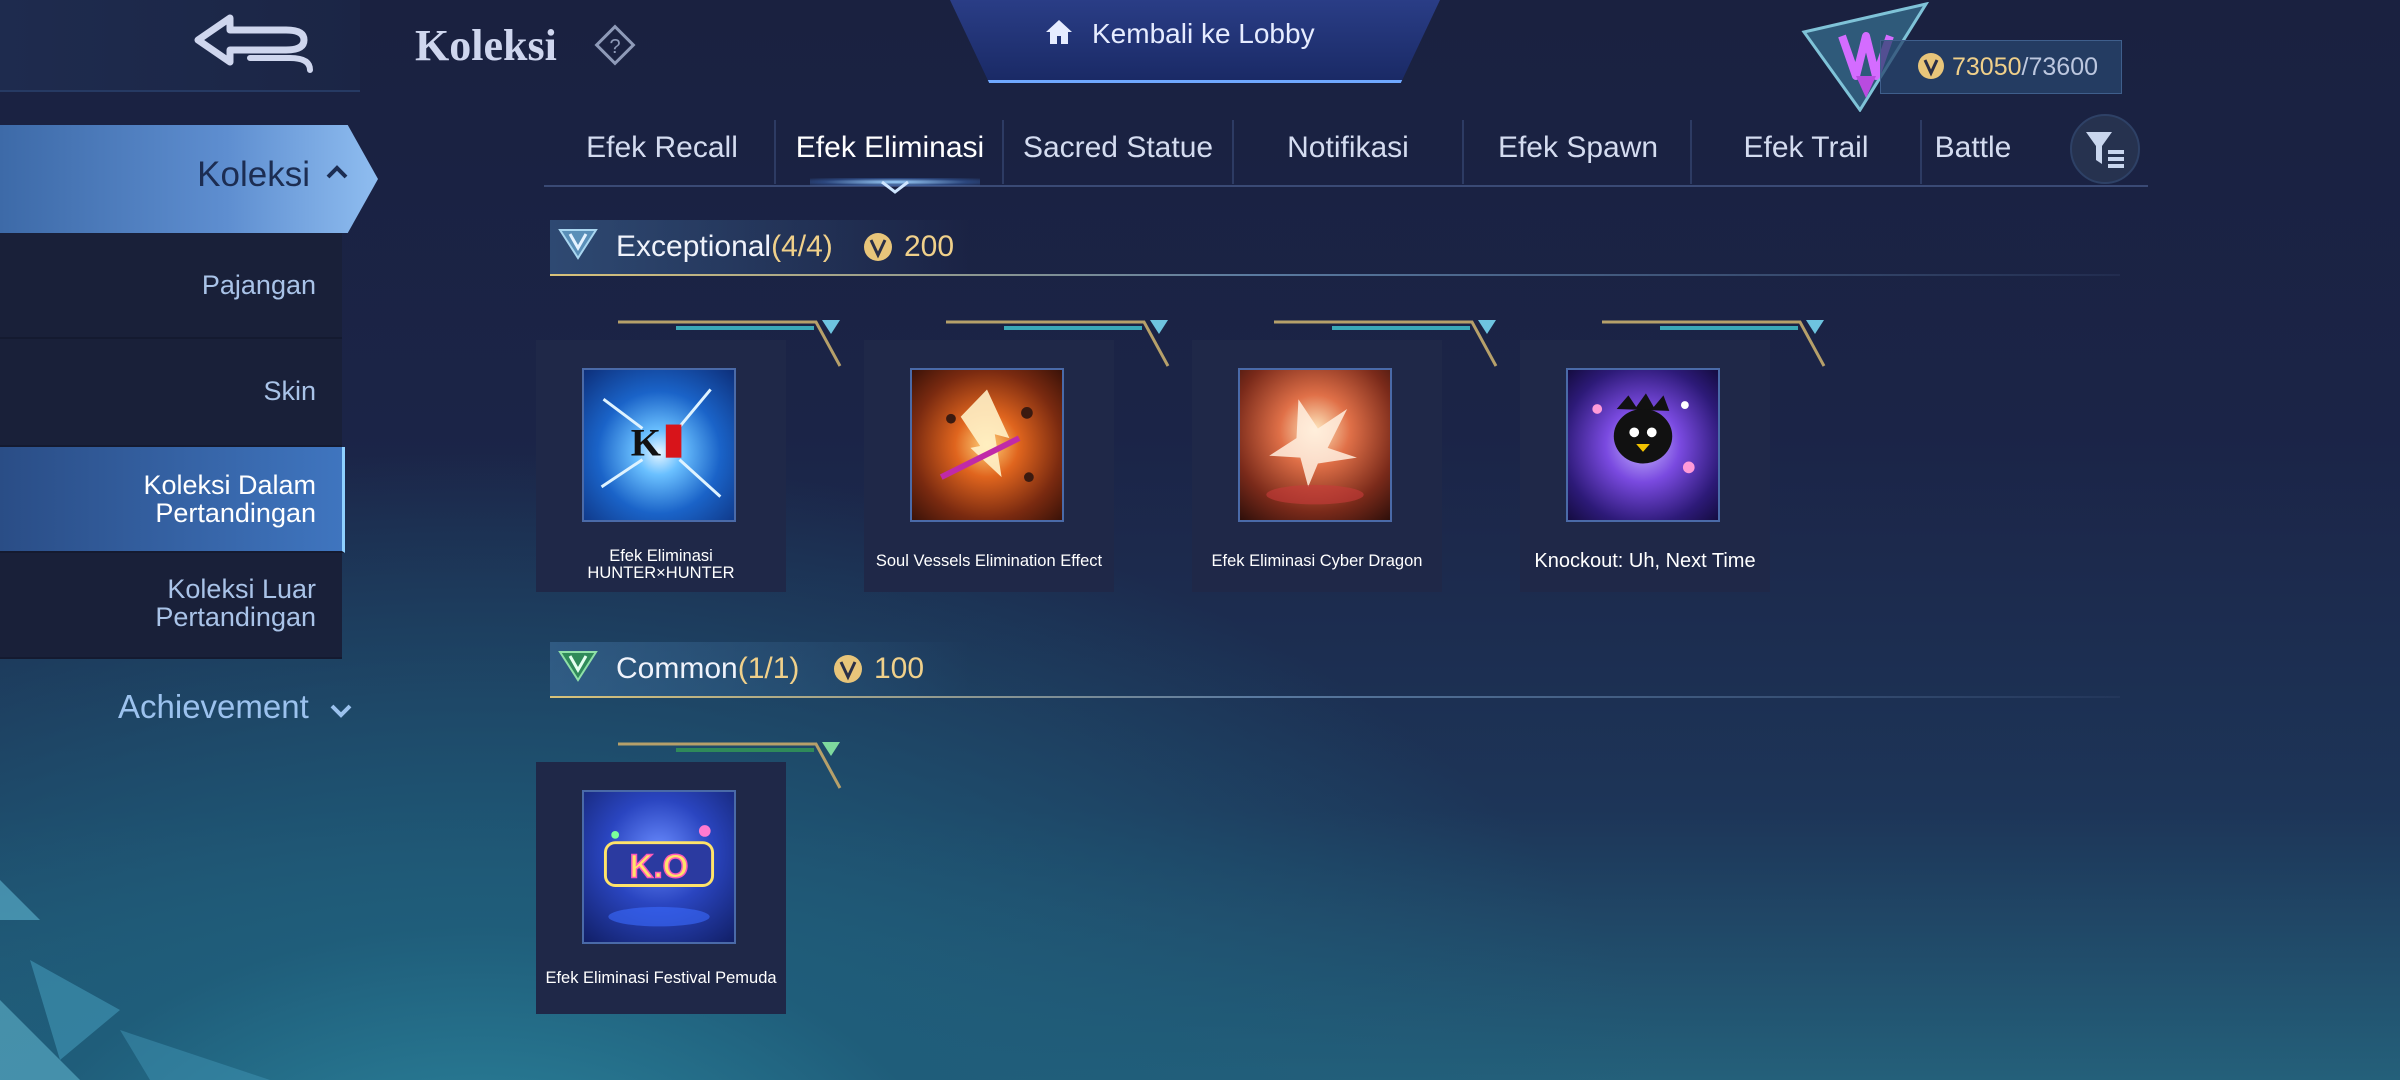  I want to click on filter-icon, so click(2105, 150).